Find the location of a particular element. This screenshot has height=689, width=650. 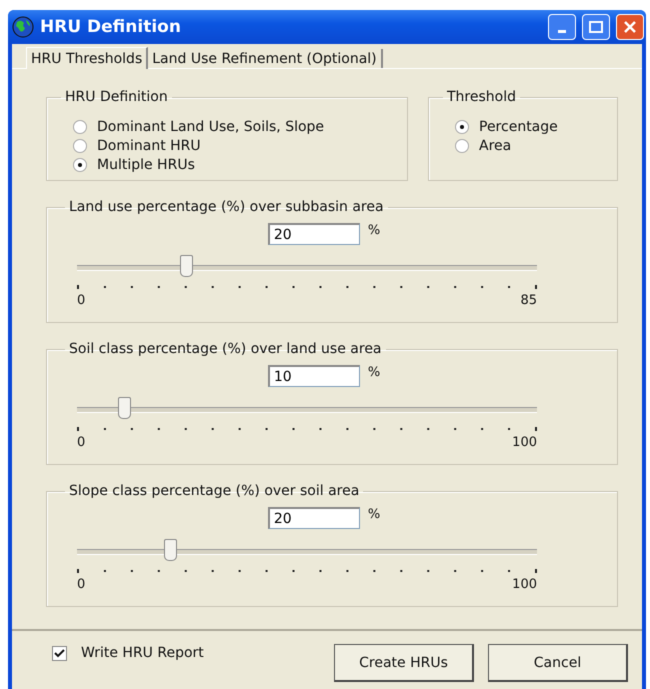

value-field: 10 is located at coordinates (314, 376).